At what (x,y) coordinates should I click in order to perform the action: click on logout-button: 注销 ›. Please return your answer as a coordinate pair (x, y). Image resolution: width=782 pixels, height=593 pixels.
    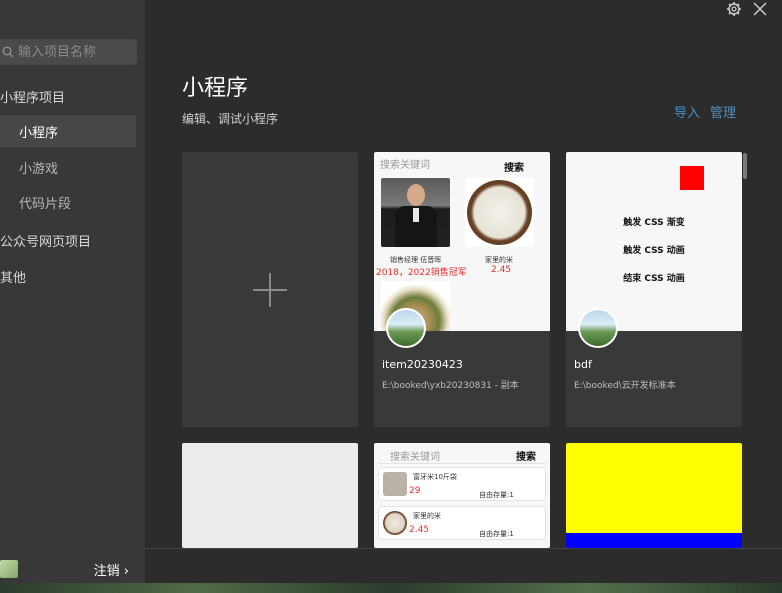
    Looking at the image, I should click on (111, 569).